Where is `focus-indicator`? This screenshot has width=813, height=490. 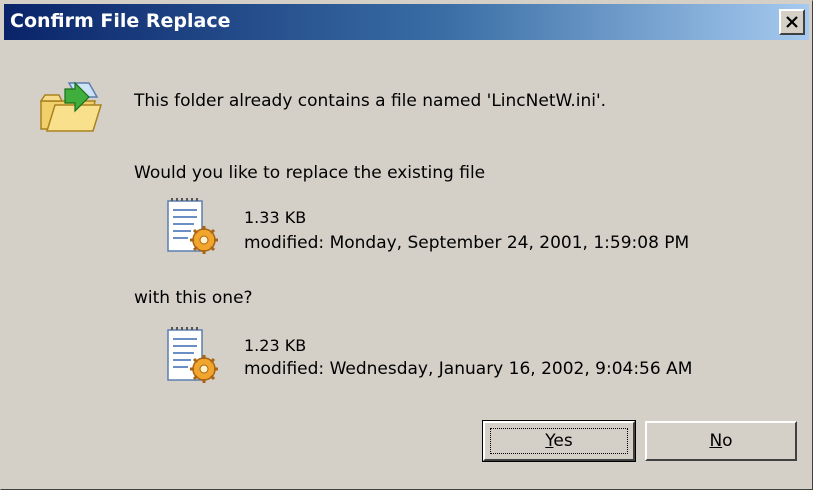
focus-indicator is located at coordinates (559, 441).